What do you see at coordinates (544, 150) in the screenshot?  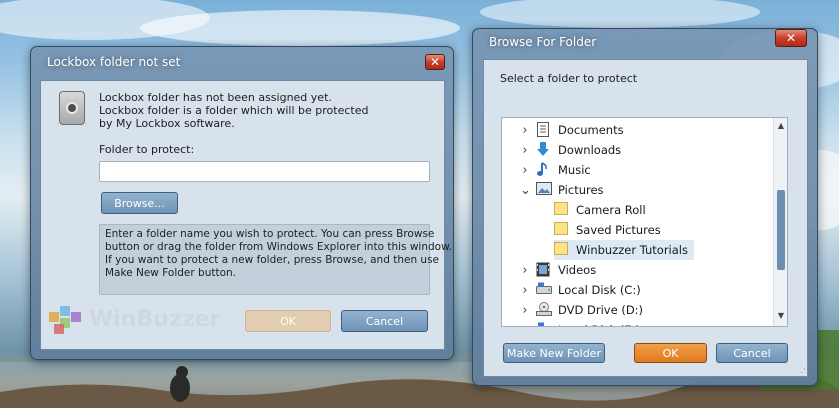 I see `downloads-icon` at bounding box center [544, 150].